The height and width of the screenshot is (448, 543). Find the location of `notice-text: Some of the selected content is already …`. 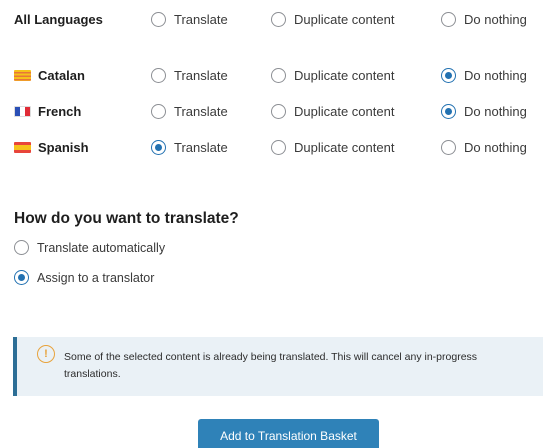

notice-text: Some of the selected content is already … is located at coordinates (271, 365).